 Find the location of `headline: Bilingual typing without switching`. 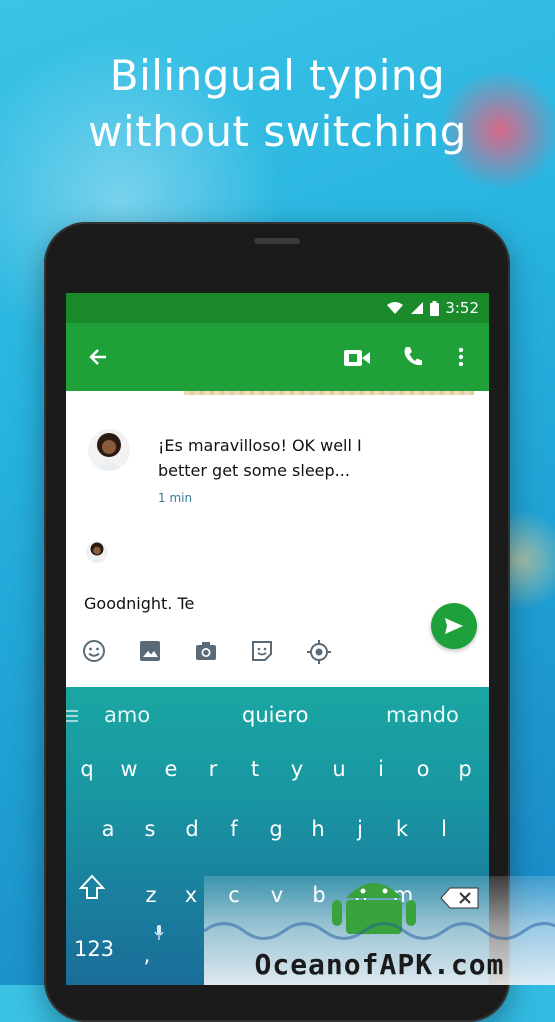

headline: Bilingual typing without switching is located at coordinates (277, 104).